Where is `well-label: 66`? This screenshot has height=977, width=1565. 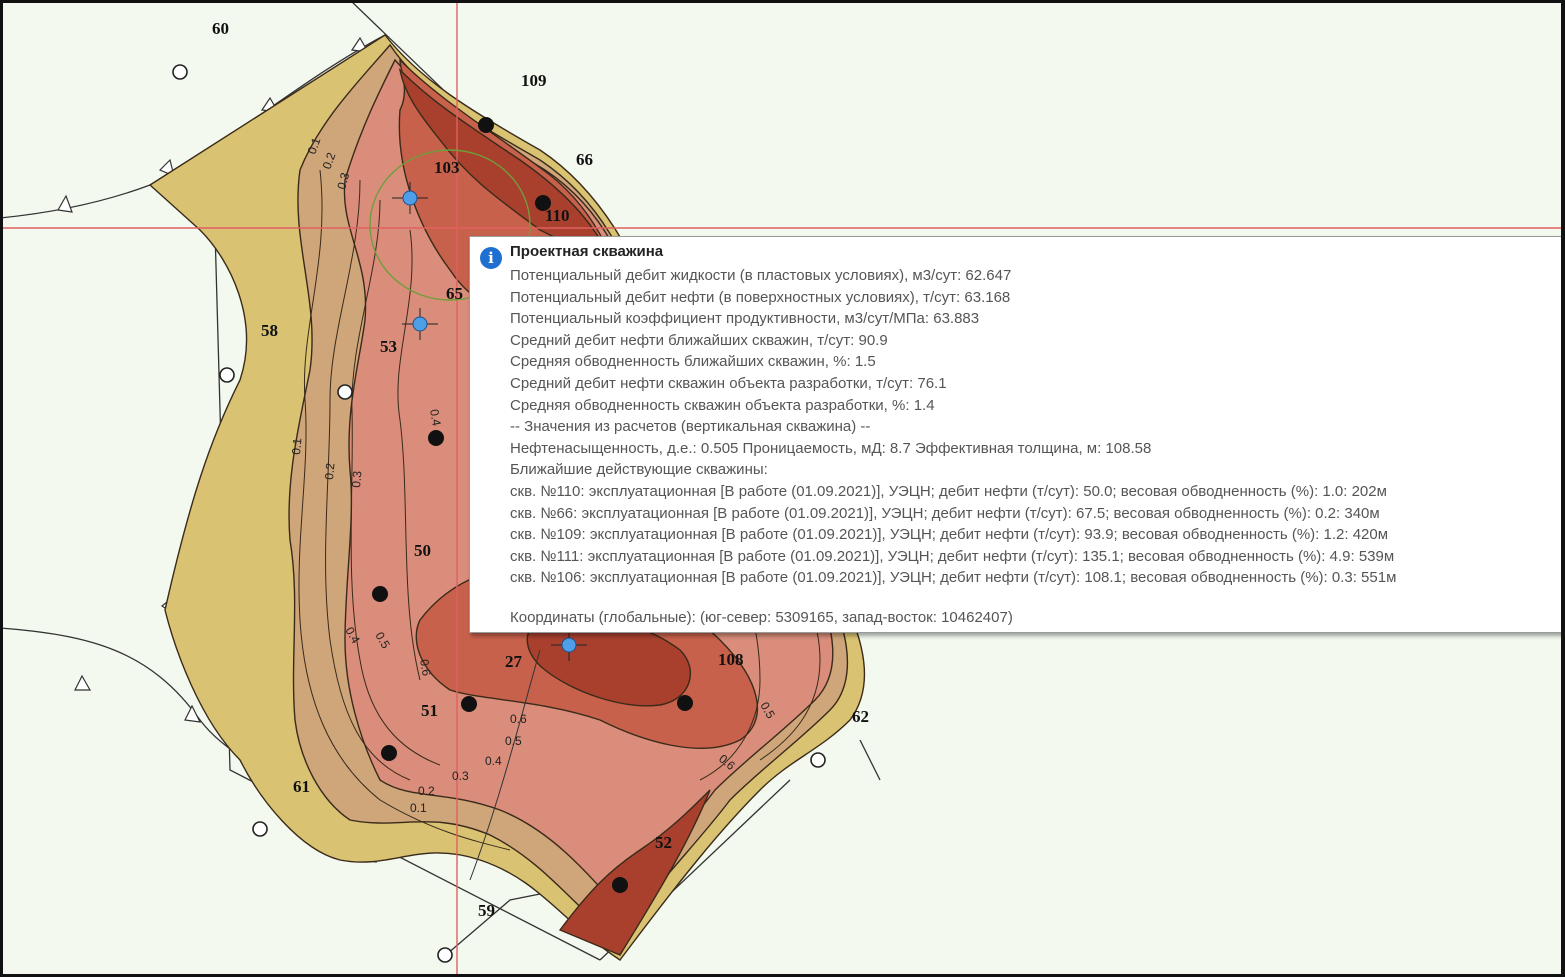
well-label: 66 is located at coordinates (584, 159).